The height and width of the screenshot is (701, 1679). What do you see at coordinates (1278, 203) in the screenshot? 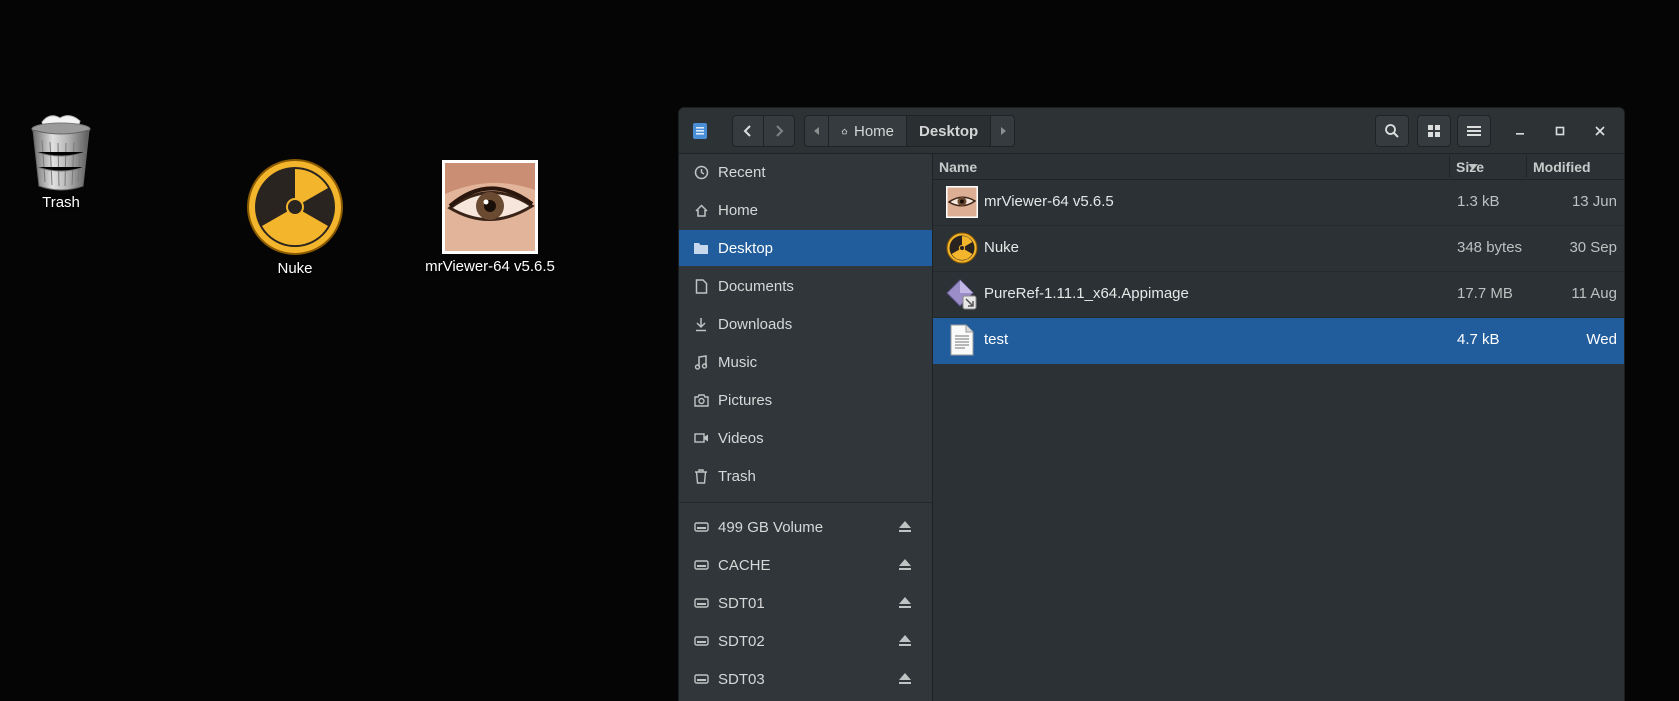
I see `file-row: mrViewer-64 v5.6.5 1.3 kB 13 Jun` at bounding box center [1278, 203].